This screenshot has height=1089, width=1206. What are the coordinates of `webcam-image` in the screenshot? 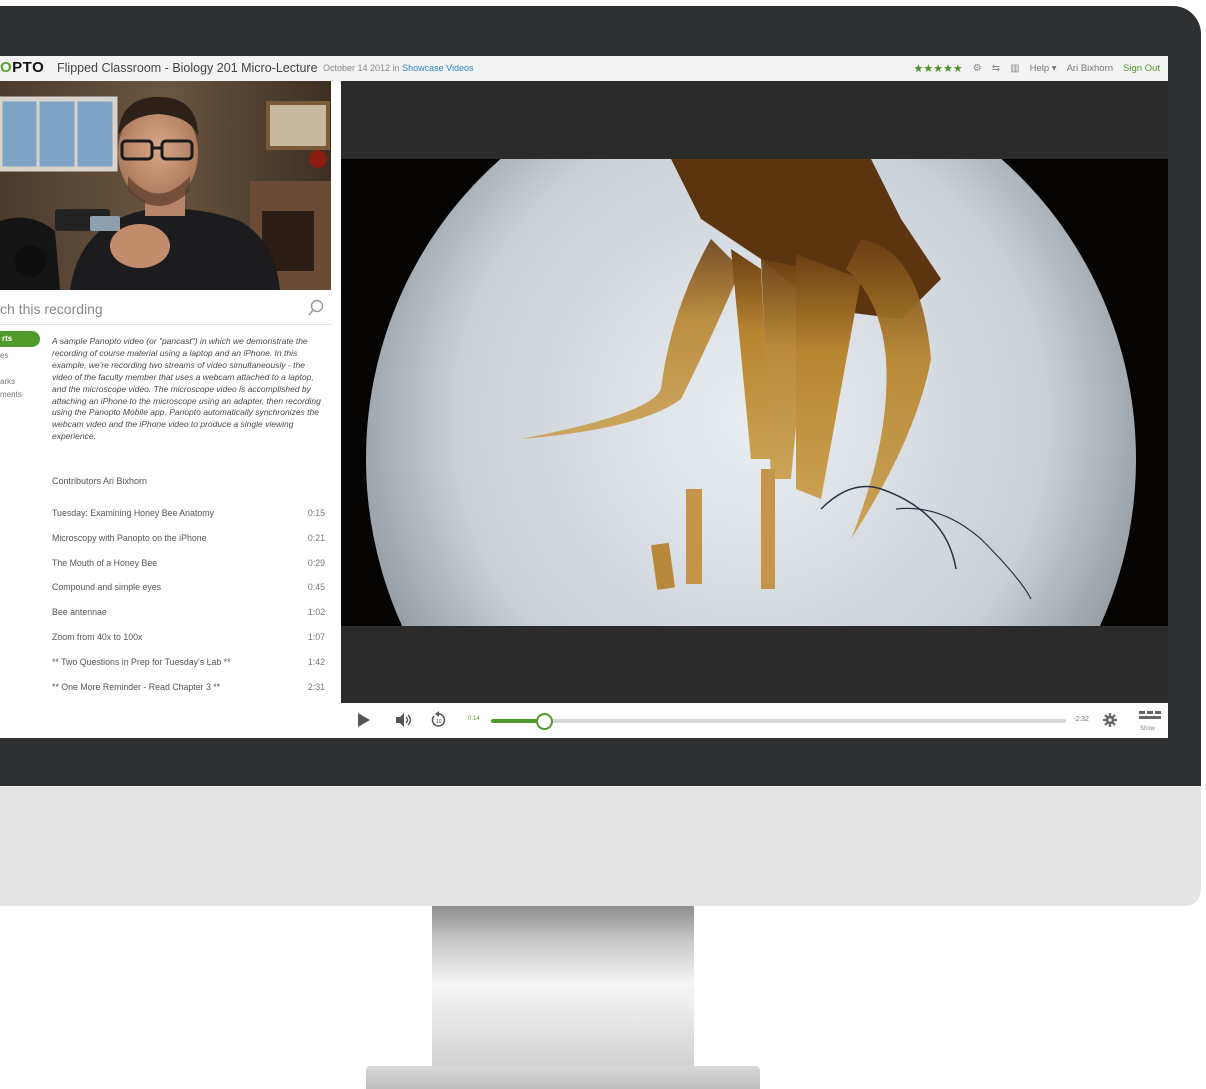 It's located at (165, 185).